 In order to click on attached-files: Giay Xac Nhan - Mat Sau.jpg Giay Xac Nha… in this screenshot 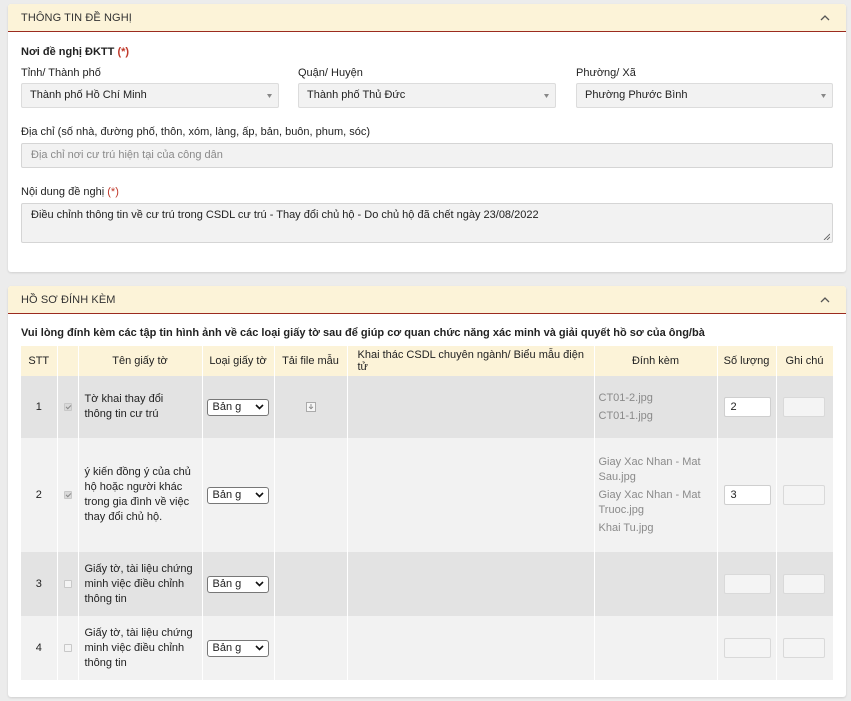, I will do `click(656, 495)`.